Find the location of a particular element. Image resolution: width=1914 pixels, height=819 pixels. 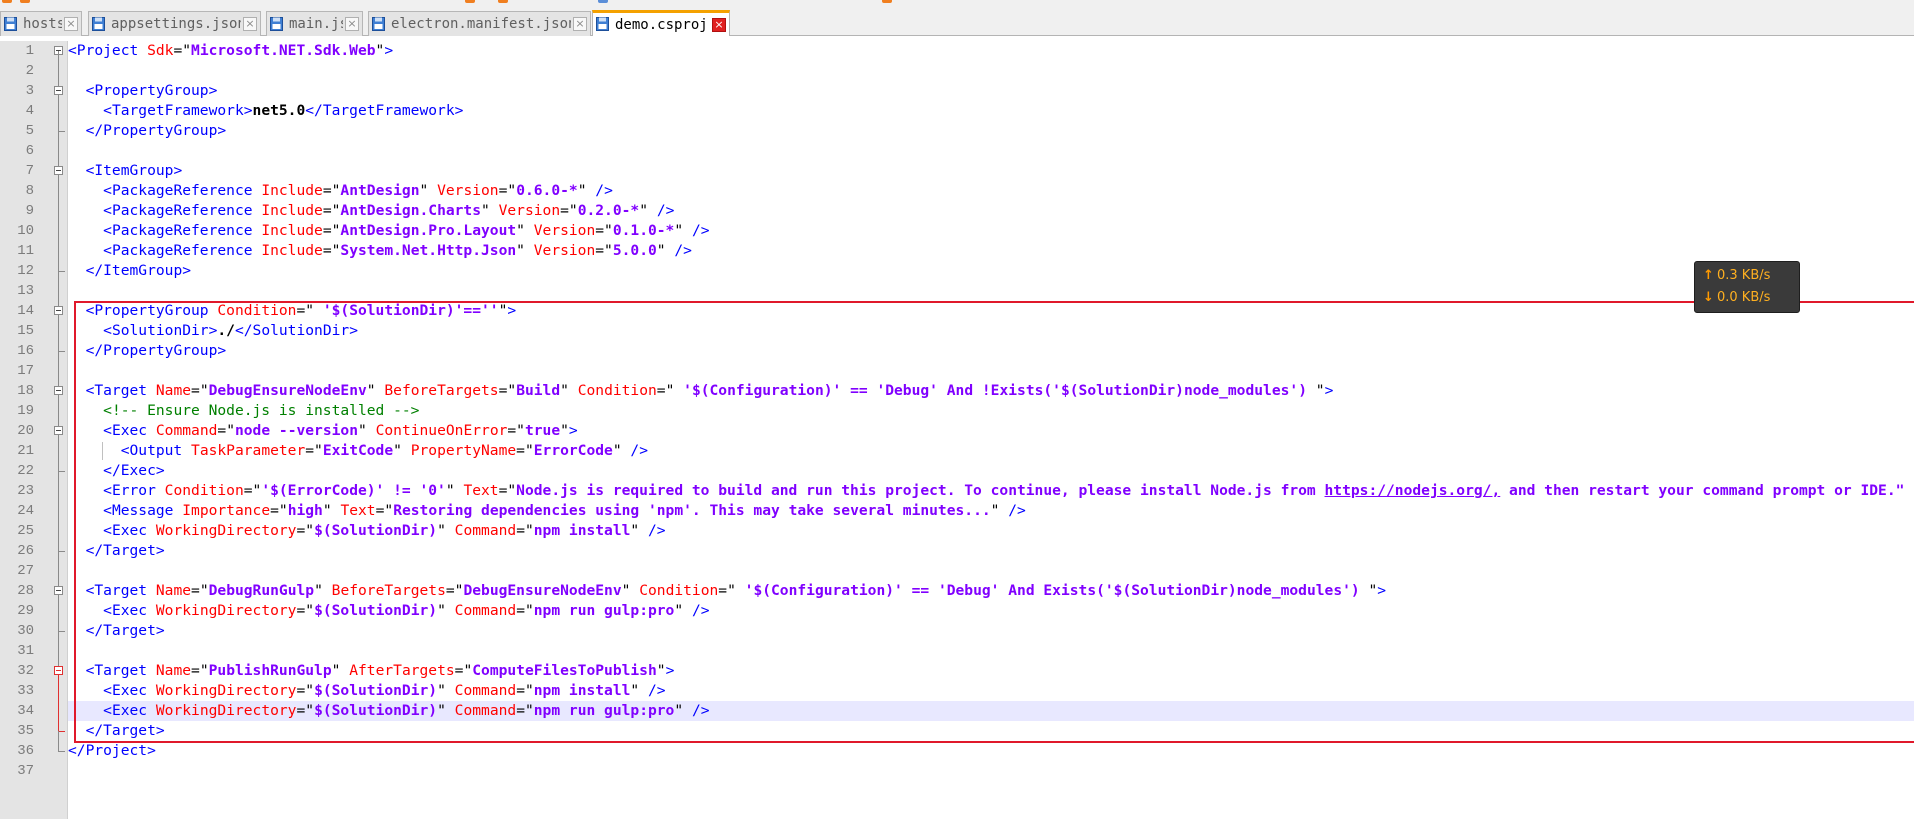

xml-value: true is located at coordinates (542, 430).